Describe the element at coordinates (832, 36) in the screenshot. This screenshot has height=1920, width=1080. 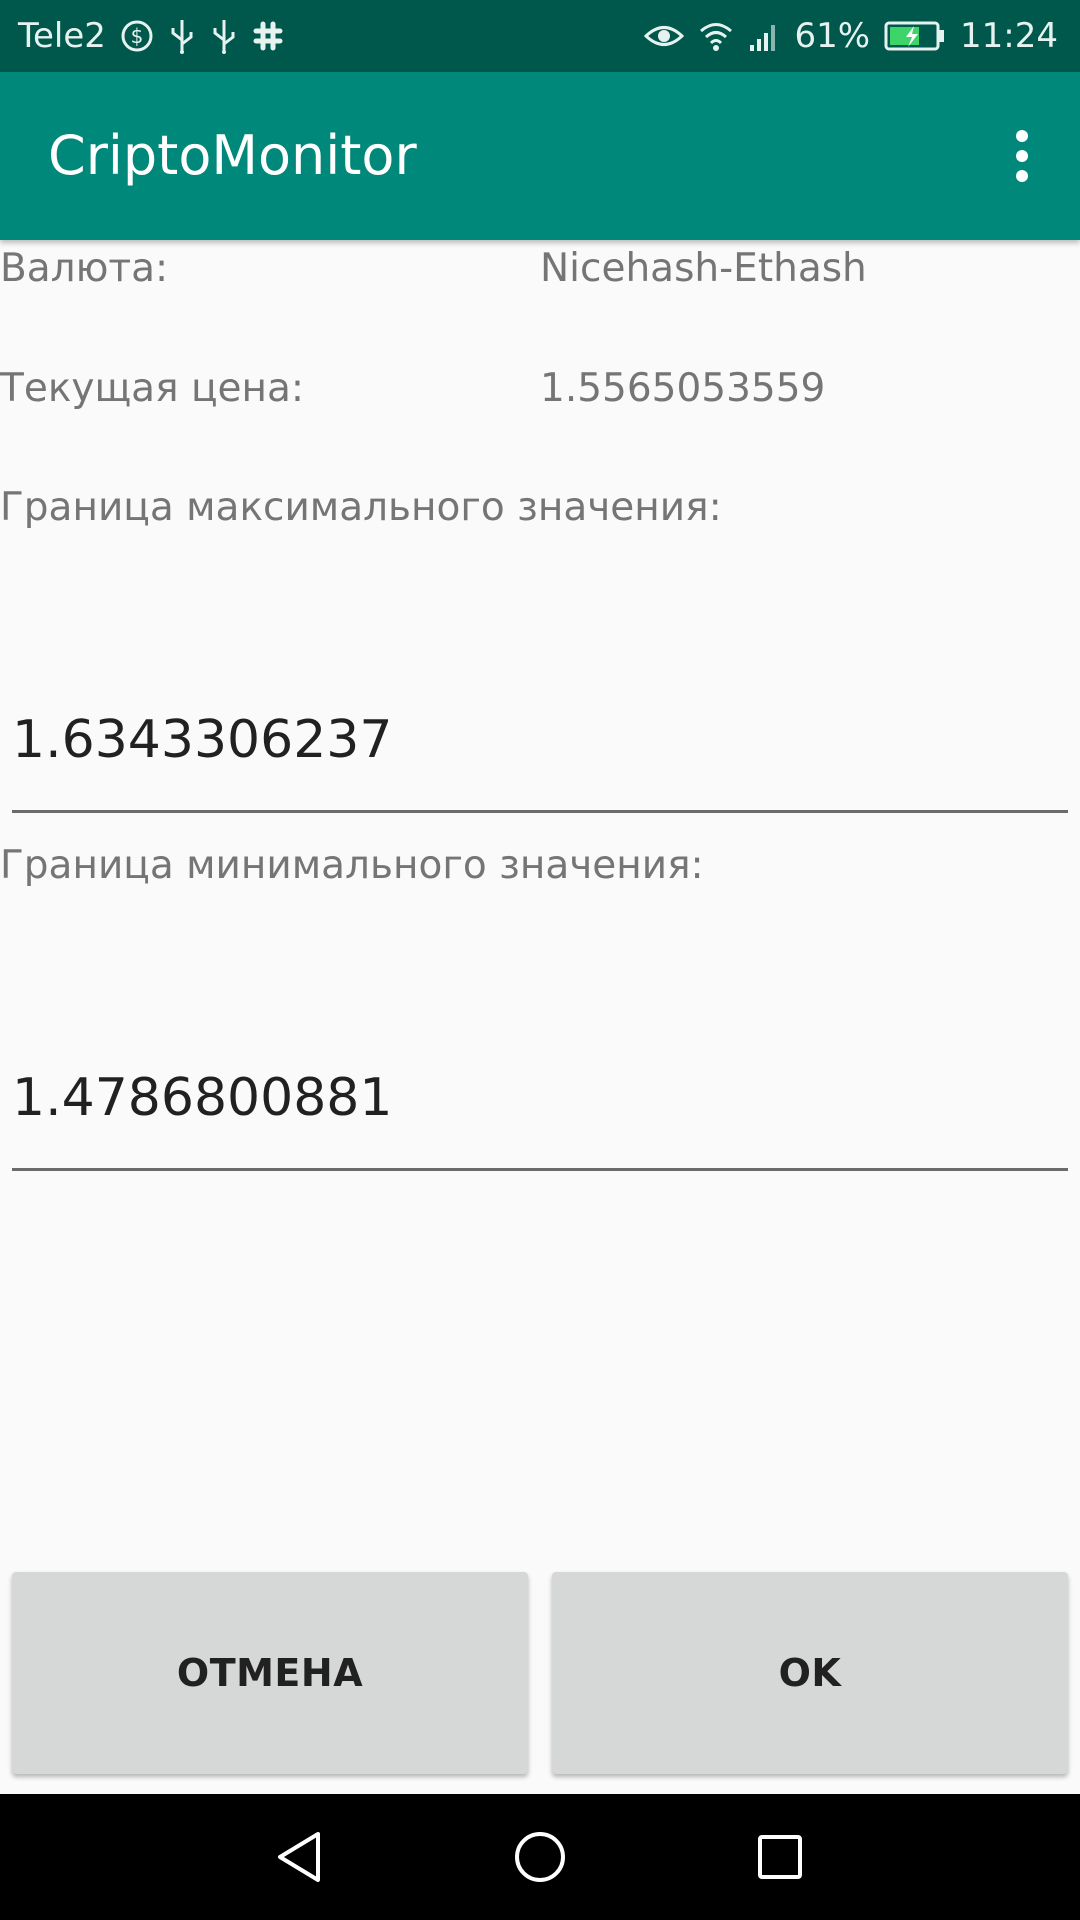
I see `battery-percent: 61%` at that location.